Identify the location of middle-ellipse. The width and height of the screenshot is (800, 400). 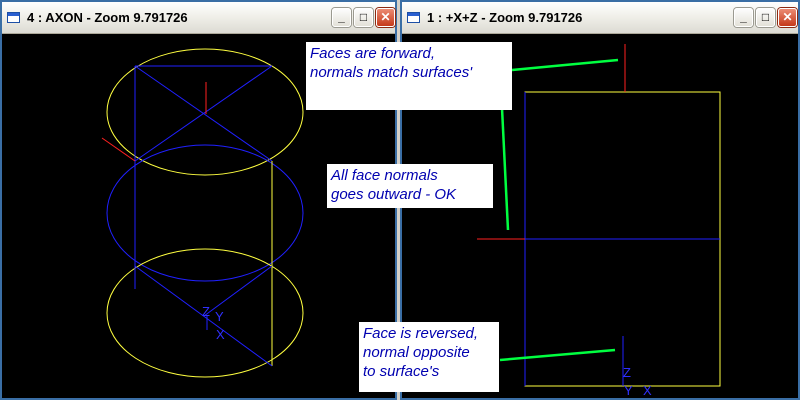
(205, 213).